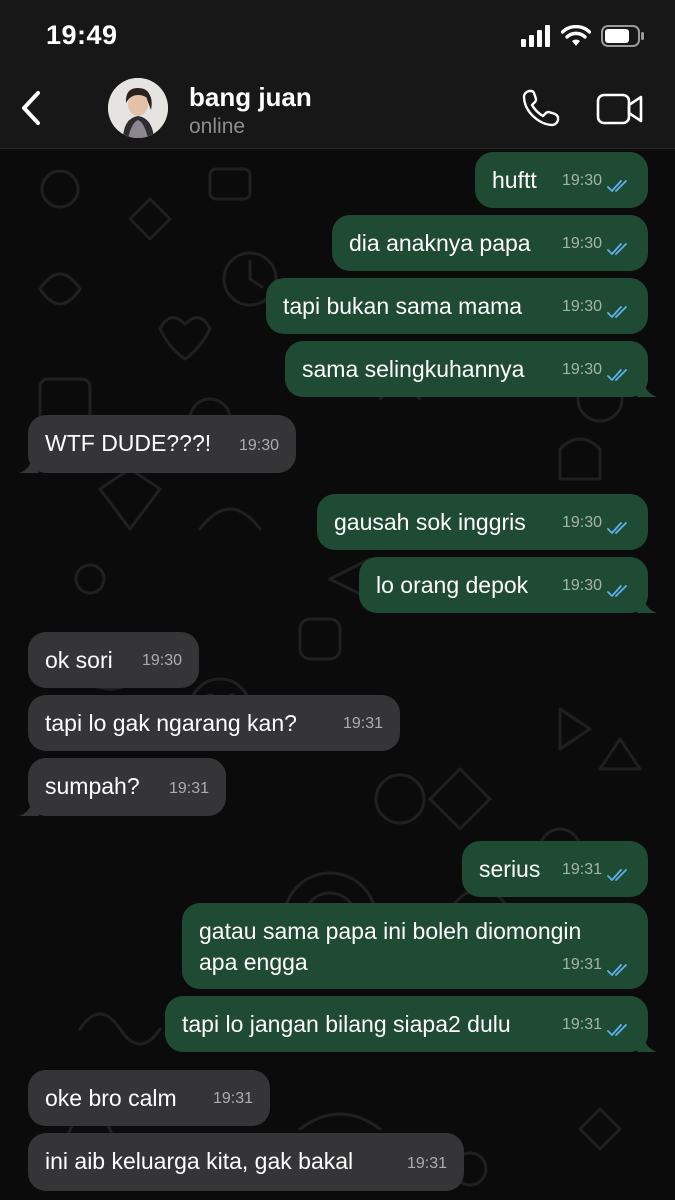 The image size is (675, 1200). I want to click on signal-icon, so click(535, 36).